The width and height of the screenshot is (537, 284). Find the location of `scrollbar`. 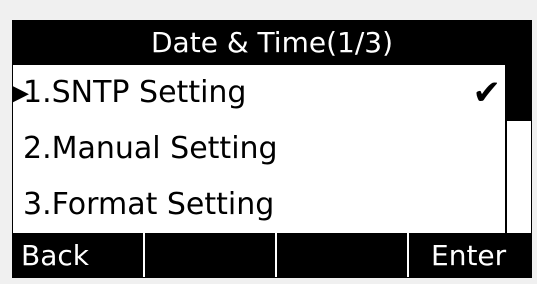

scrollbar is located at coordinates (518, 149).